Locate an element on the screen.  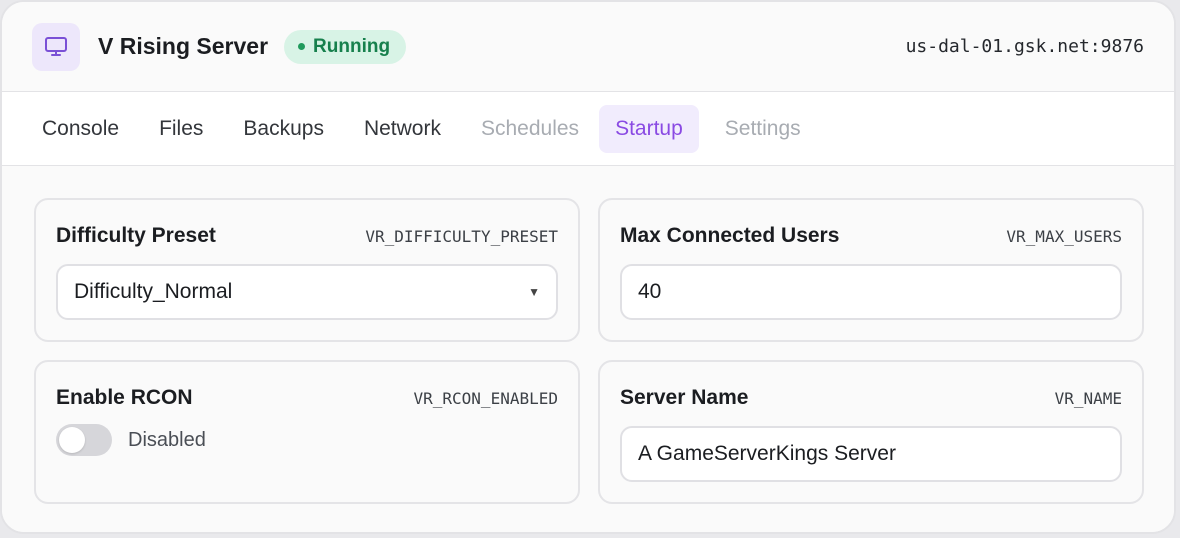
status-label: Running is located at coordinates (352, 46).